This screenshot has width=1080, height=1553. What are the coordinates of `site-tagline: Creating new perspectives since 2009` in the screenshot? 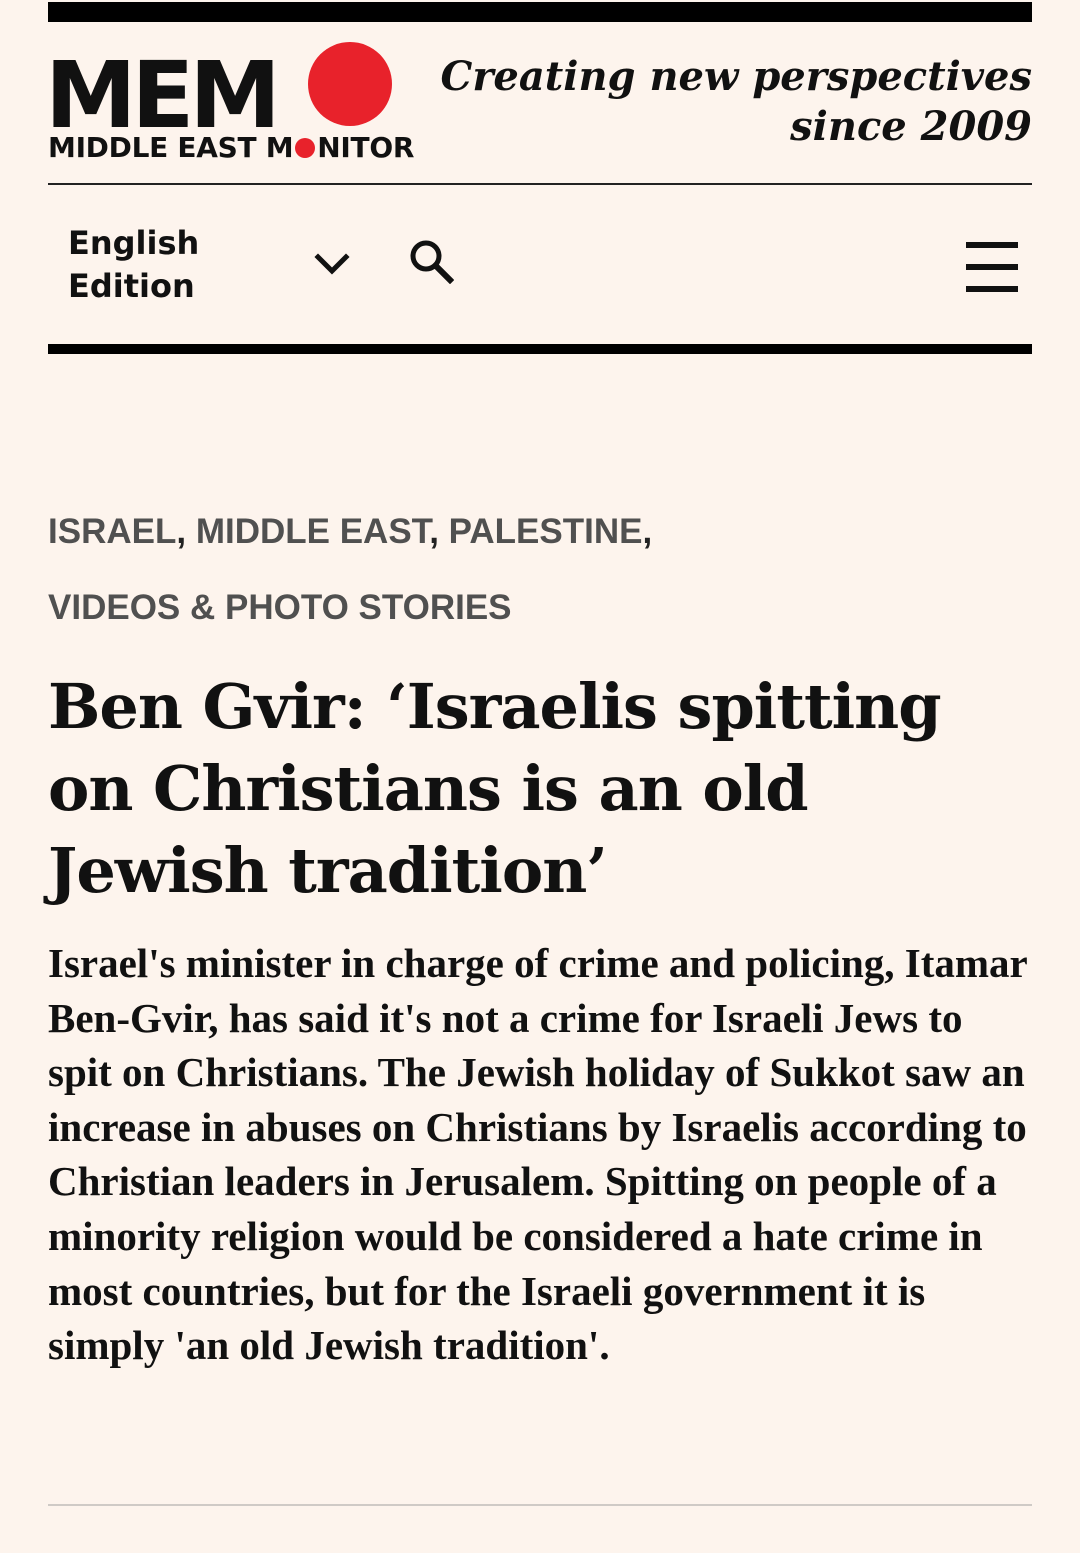 It's located at (732, 102).